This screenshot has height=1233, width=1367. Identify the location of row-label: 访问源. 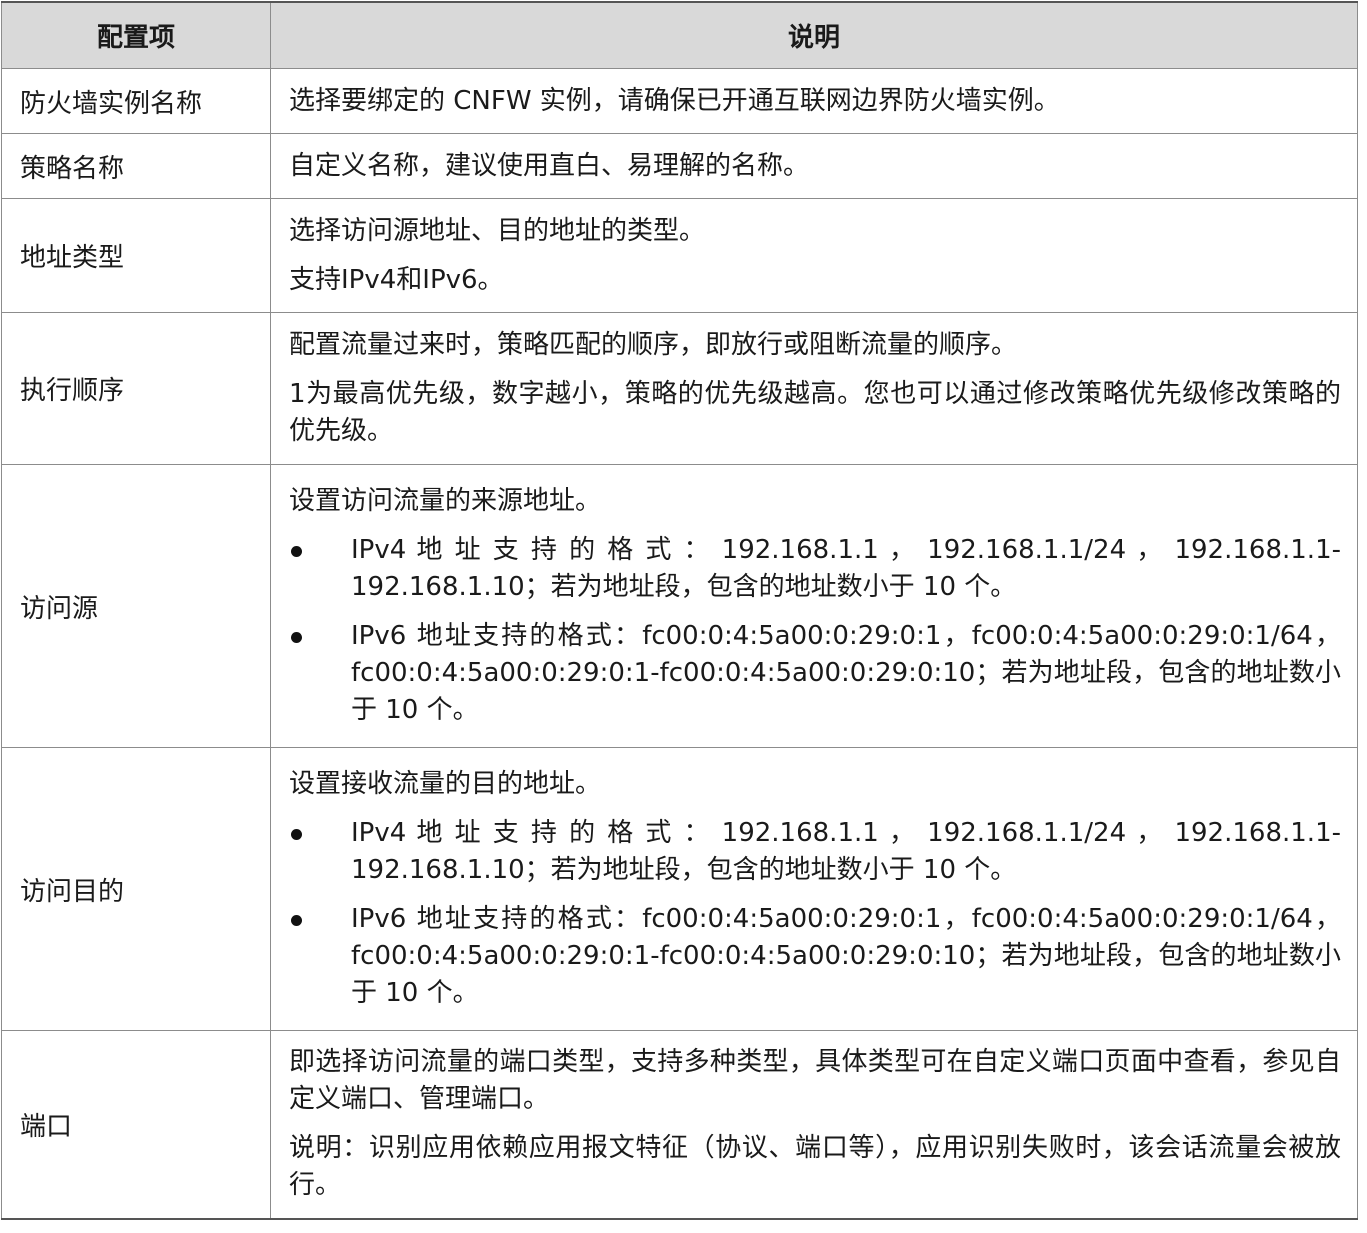
(136, 606).